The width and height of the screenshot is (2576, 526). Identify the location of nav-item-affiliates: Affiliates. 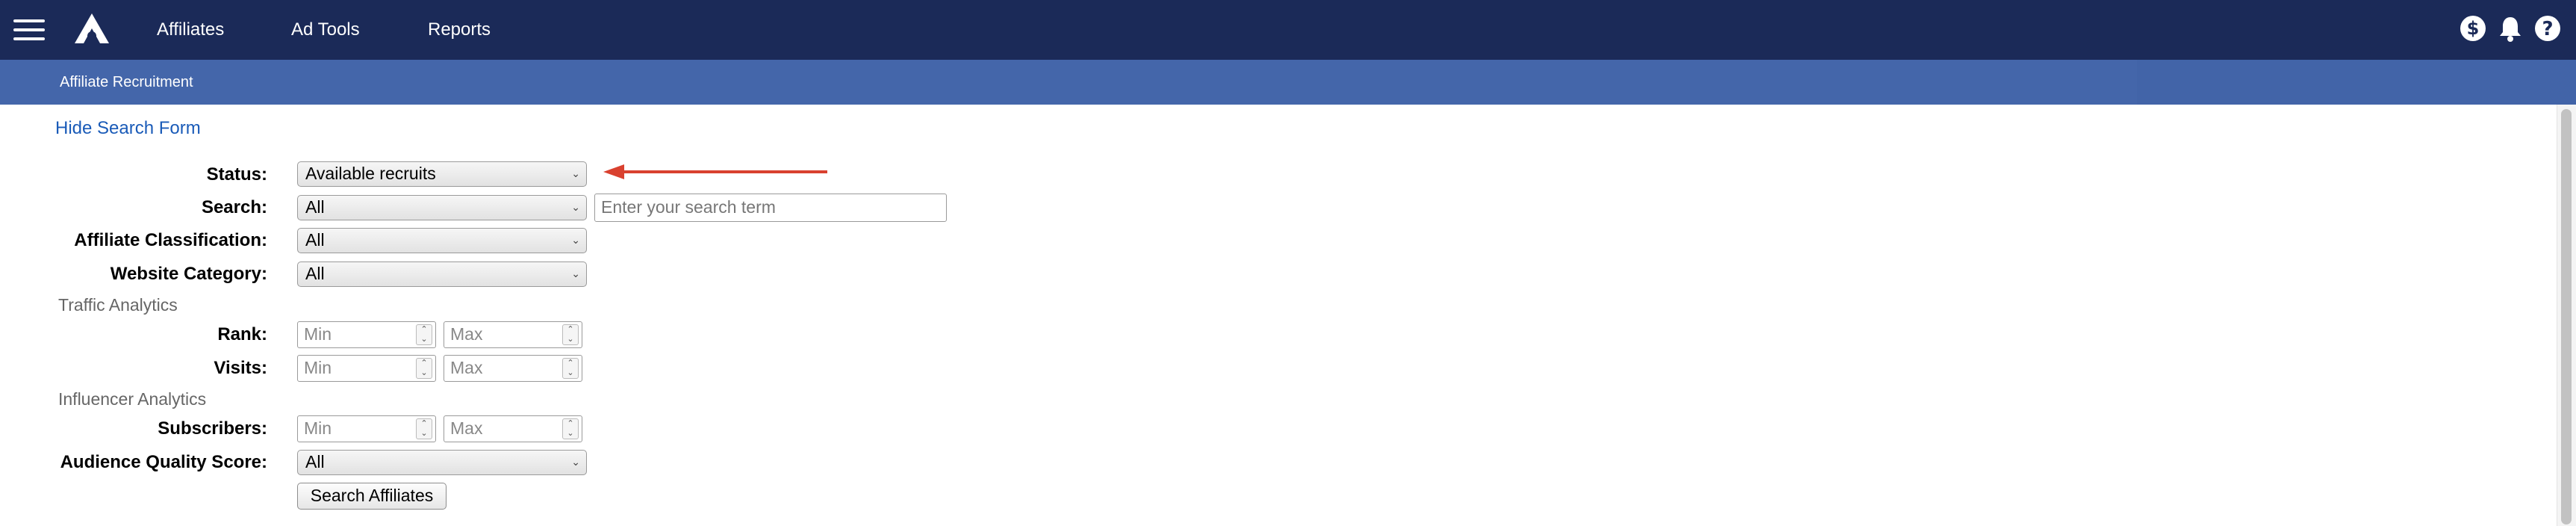
(190, 29).